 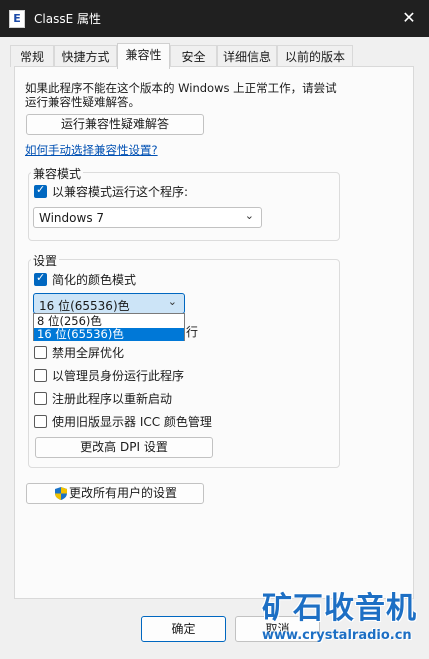 I want to click on watermark-text: 矿石收音机, so click(x=339, y=608).